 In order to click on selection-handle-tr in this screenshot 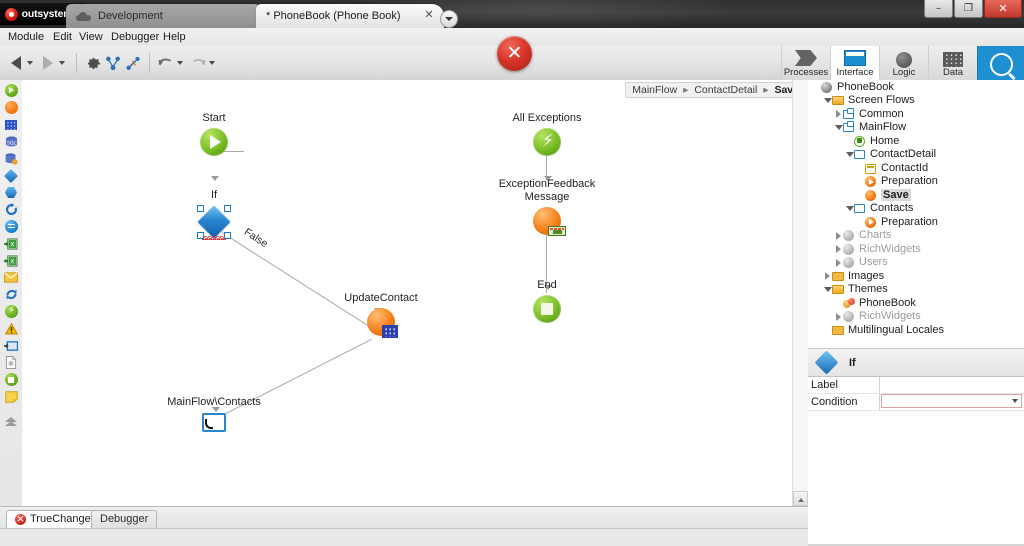, I will do `click(227, 208)`.